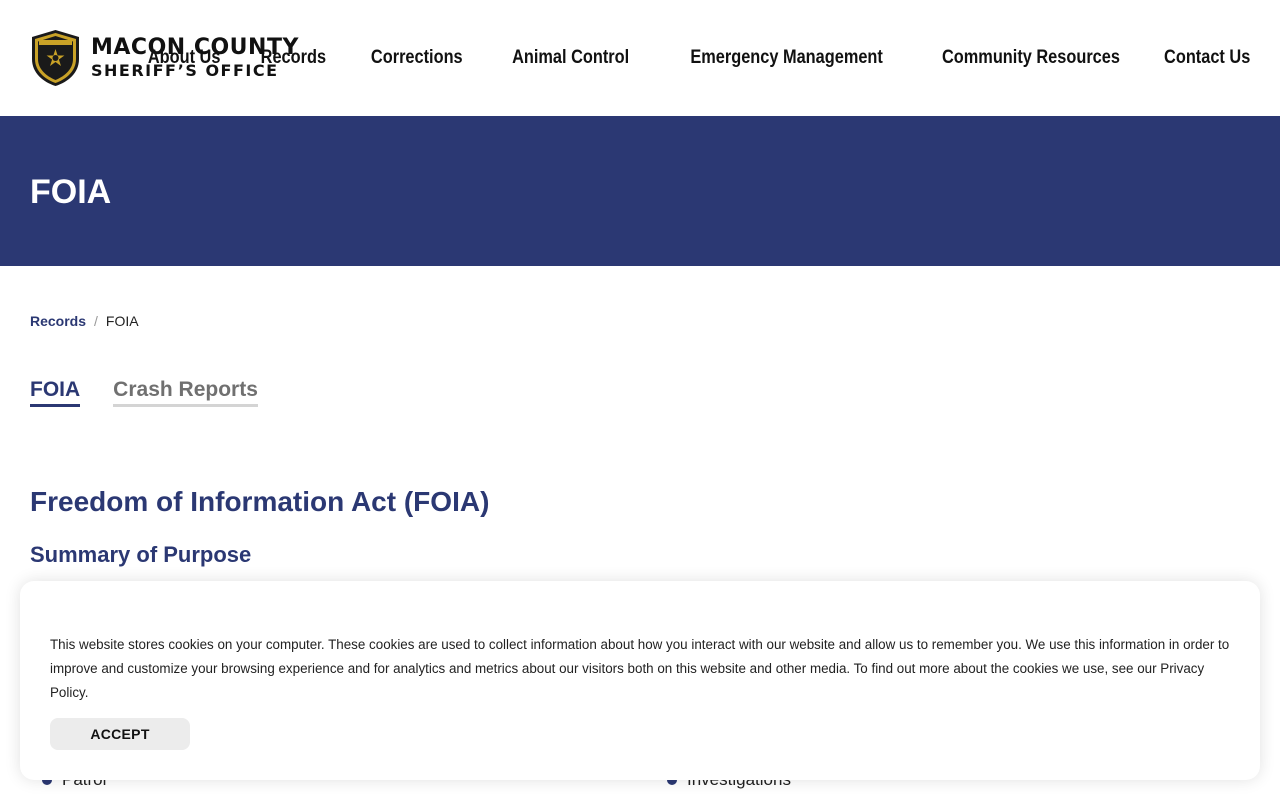 This screenshot has width=1280, height=800. I want to click on tab-foia: FOIA, so click(55, 392).